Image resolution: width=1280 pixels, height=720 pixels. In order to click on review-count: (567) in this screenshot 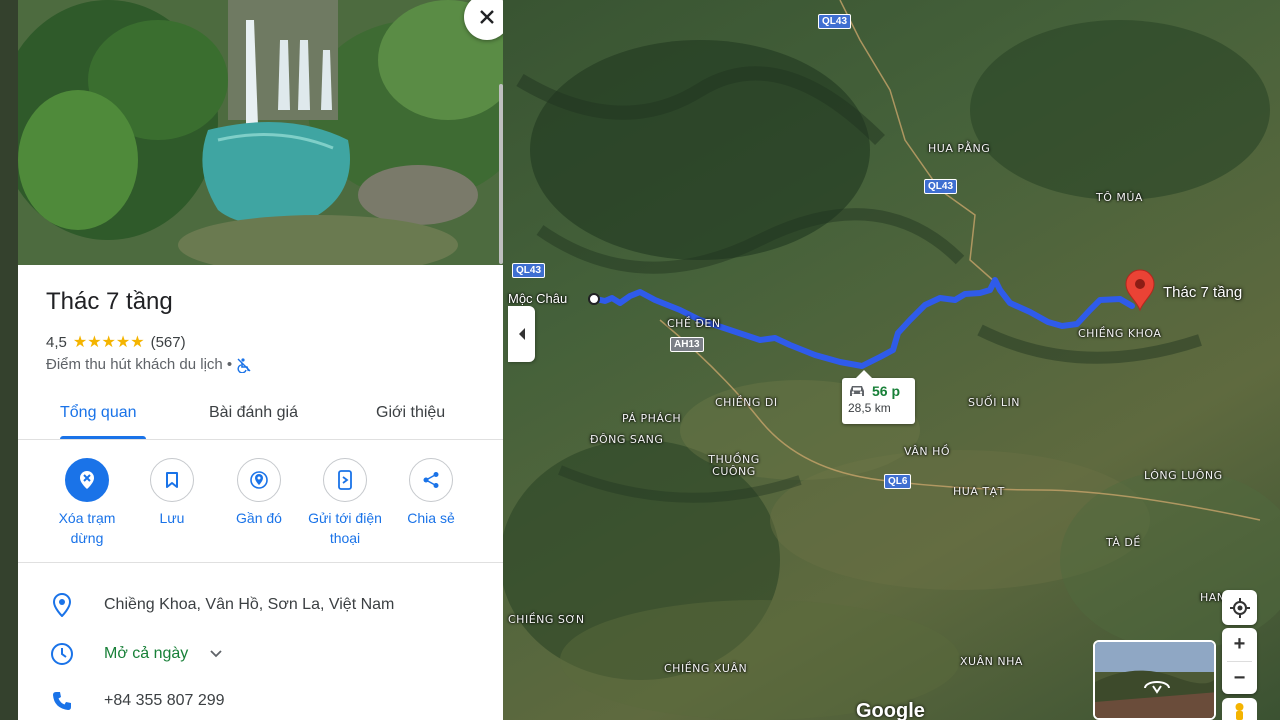, I will do `click(168, 342)`.